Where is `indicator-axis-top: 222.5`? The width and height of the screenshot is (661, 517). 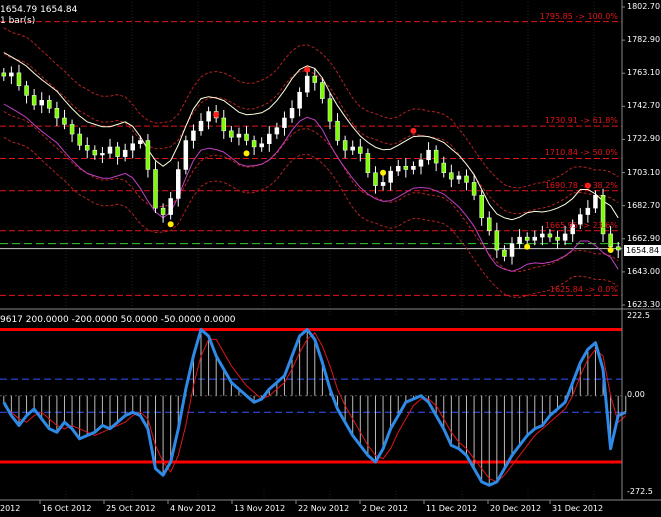
indicator-axis-top: 222.5 is located at coordinates (638, 315).